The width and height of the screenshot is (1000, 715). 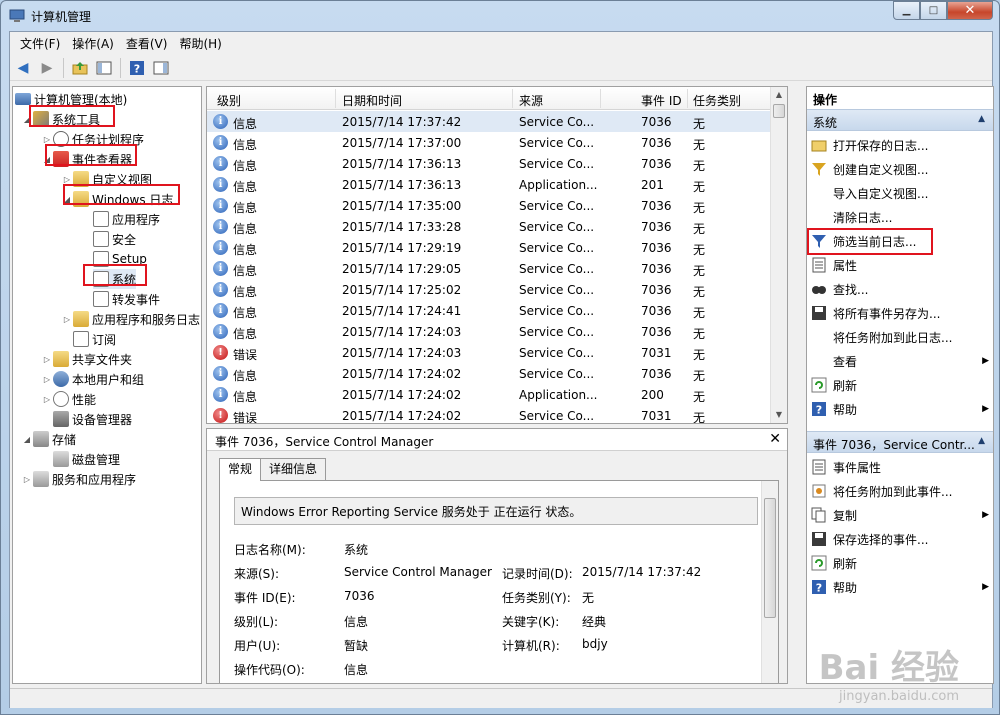 I want to click on tree-item-local-users: ▷ 本地用户和组, so click(x=92, y=379).